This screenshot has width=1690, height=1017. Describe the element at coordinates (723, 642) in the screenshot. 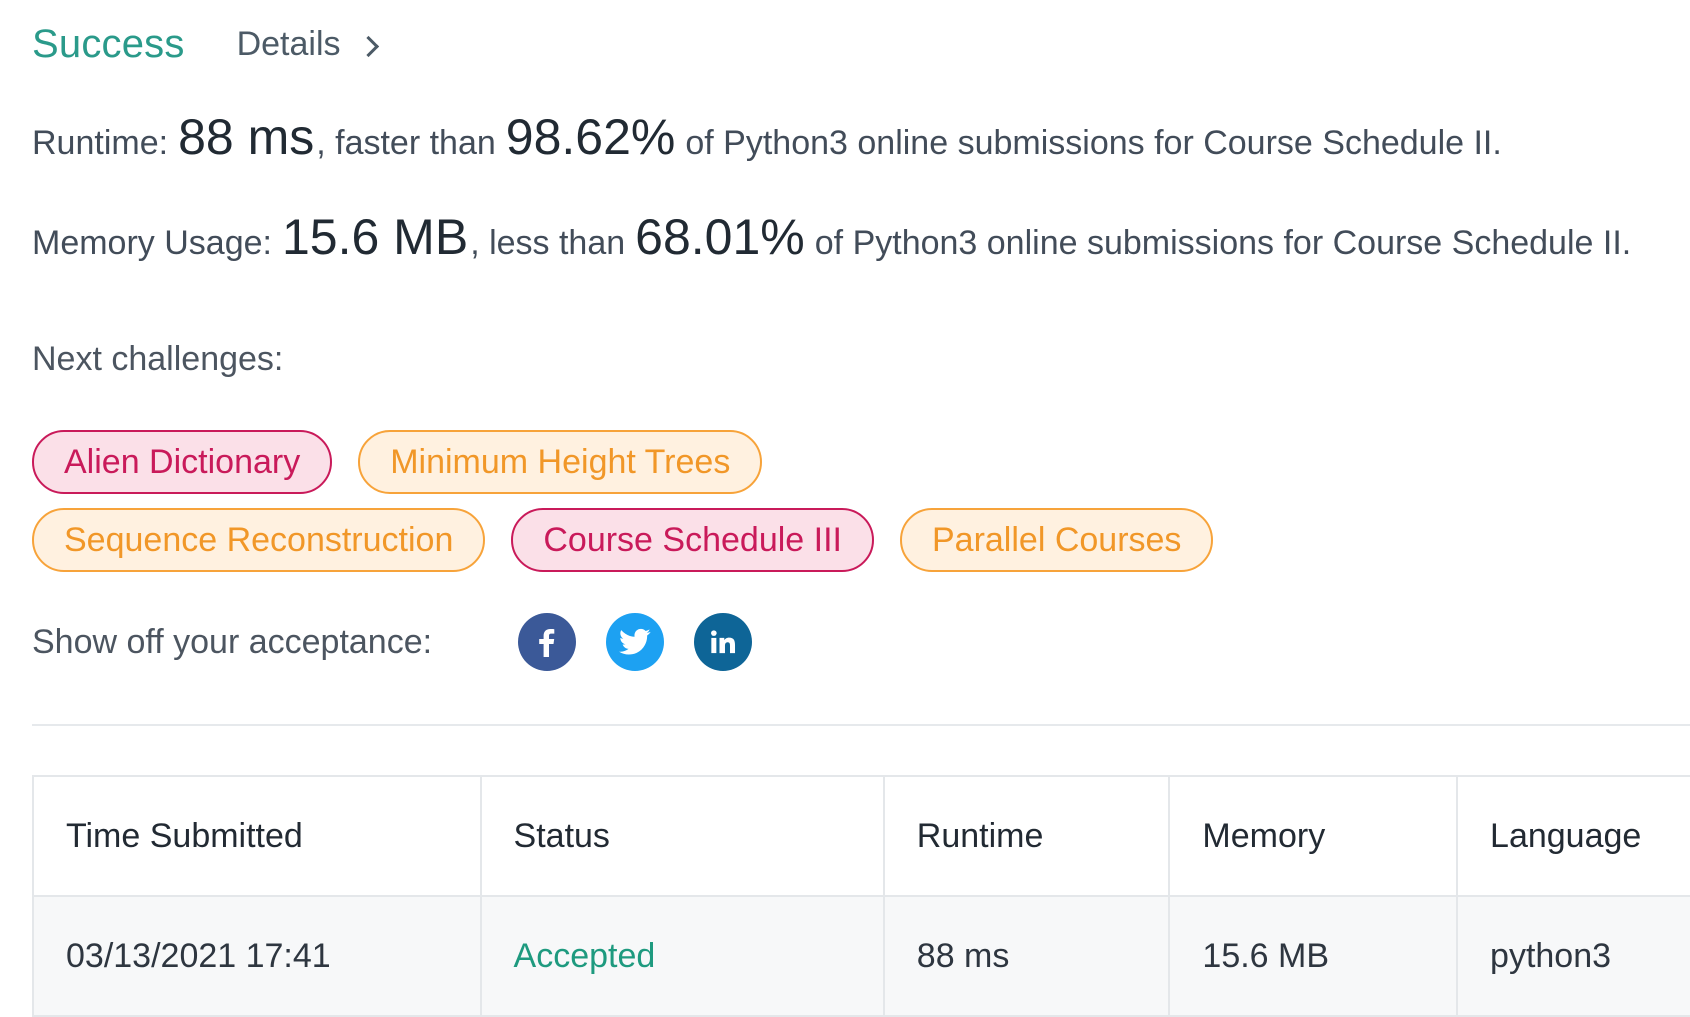

I see `linkedin-icon` at that location.